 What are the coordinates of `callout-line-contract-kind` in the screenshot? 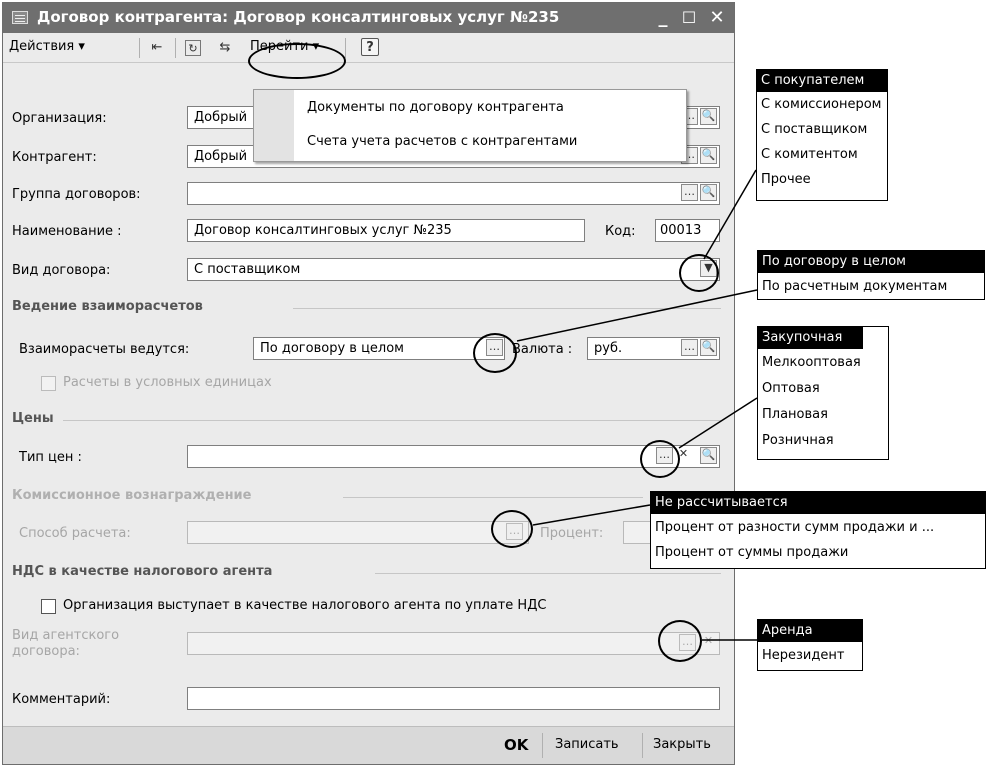 It's located at (730, 214).